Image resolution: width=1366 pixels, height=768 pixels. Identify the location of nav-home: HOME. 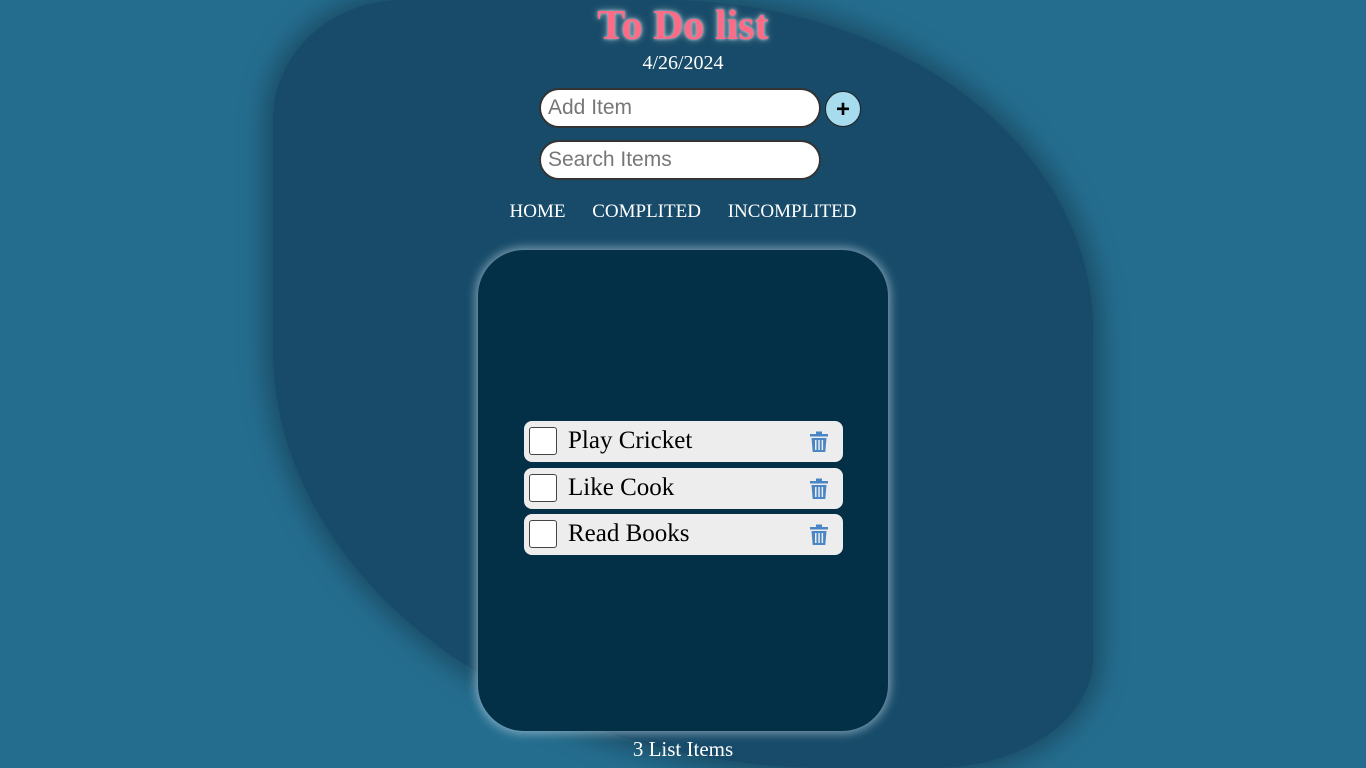
(538, 211).